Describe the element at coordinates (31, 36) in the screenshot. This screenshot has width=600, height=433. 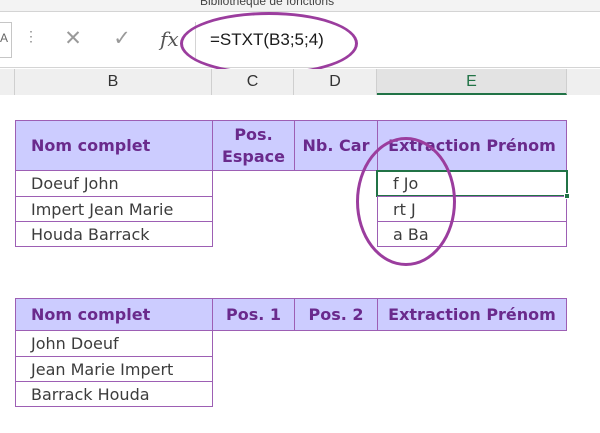
I see `drag-handle-icon: ⋮` at that location.